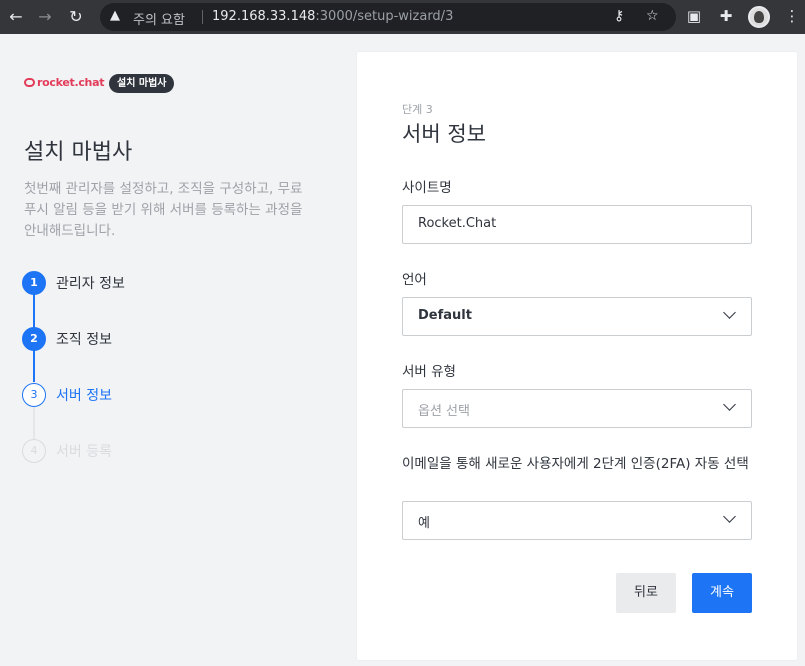 This screenshot has height=666, width=805. Describe the element at coordinates (429, 372) in the screenshot. I see `server-type-label: 서버 유형` at that location.